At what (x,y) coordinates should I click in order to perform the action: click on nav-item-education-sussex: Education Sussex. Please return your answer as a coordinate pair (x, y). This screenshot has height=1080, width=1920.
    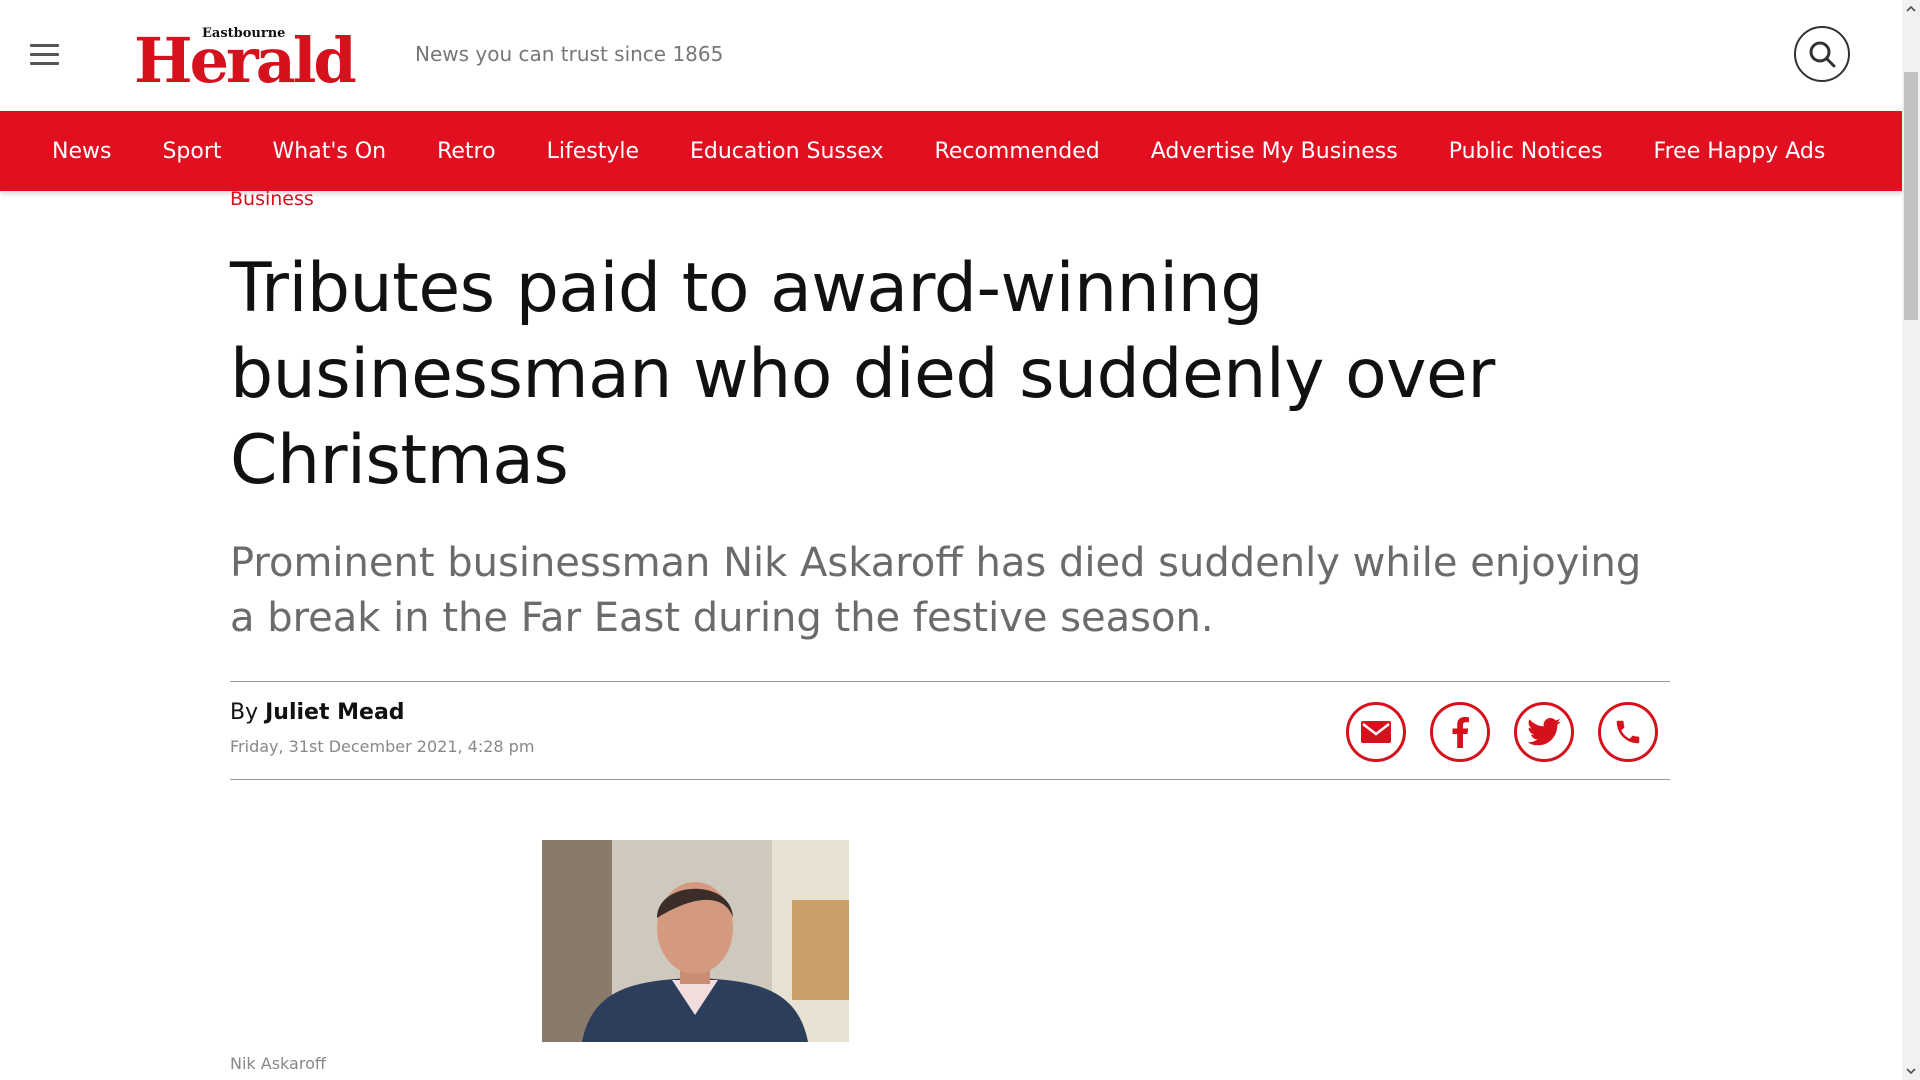
    Looking at the image, I should click on (787, 151).